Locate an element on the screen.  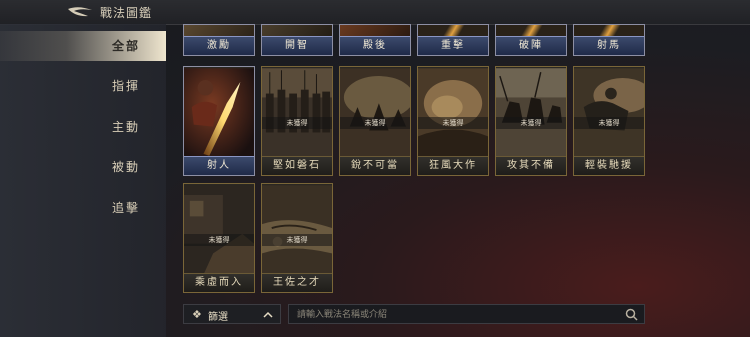
skill-card-pozhen: 破陣 is located at coordinates (531, 40).